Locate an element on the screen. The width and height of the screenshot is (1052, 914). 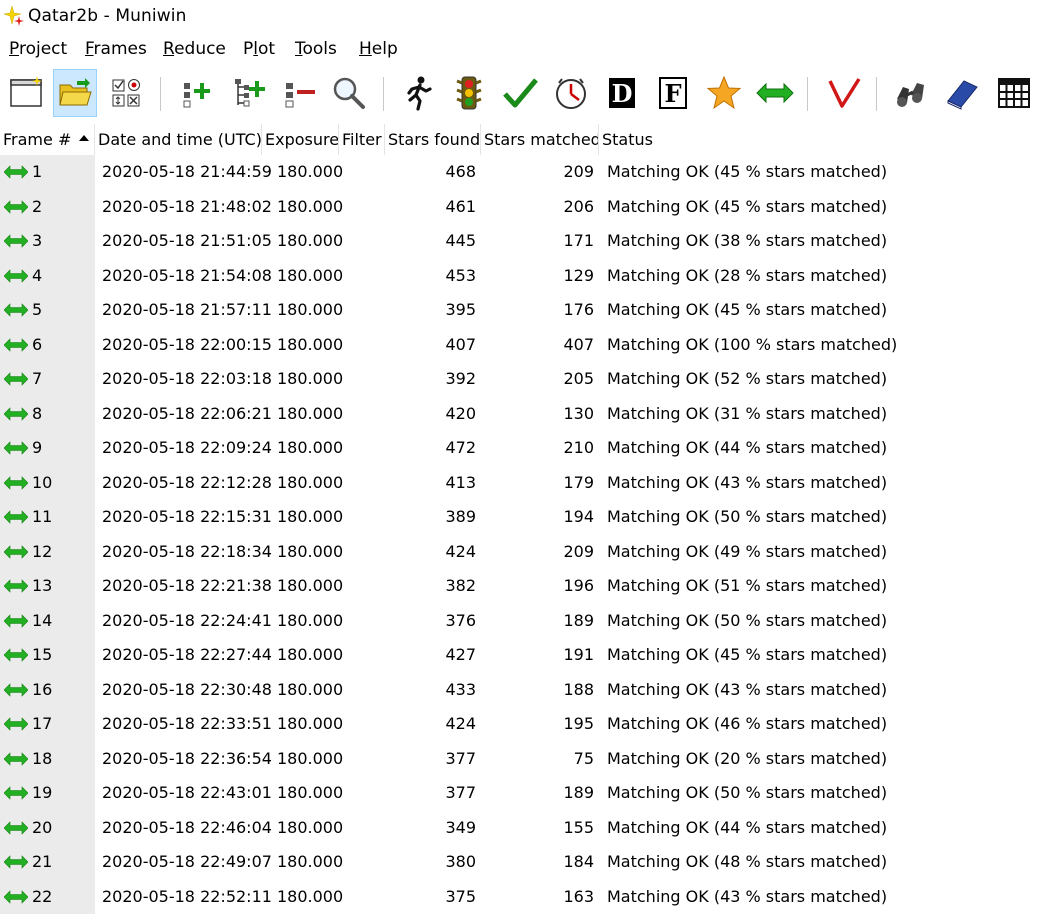
column-header-stars-matched: Stars matched is located at coordinates (540, 139).